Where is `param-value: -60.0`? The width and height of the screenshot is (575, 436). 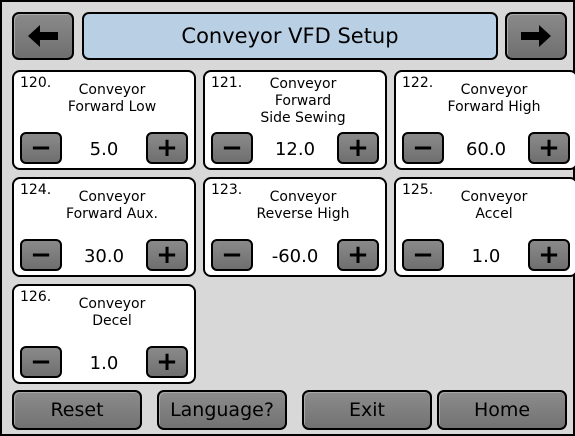 param-value: -60.0 is located at coordinates (295, 256).